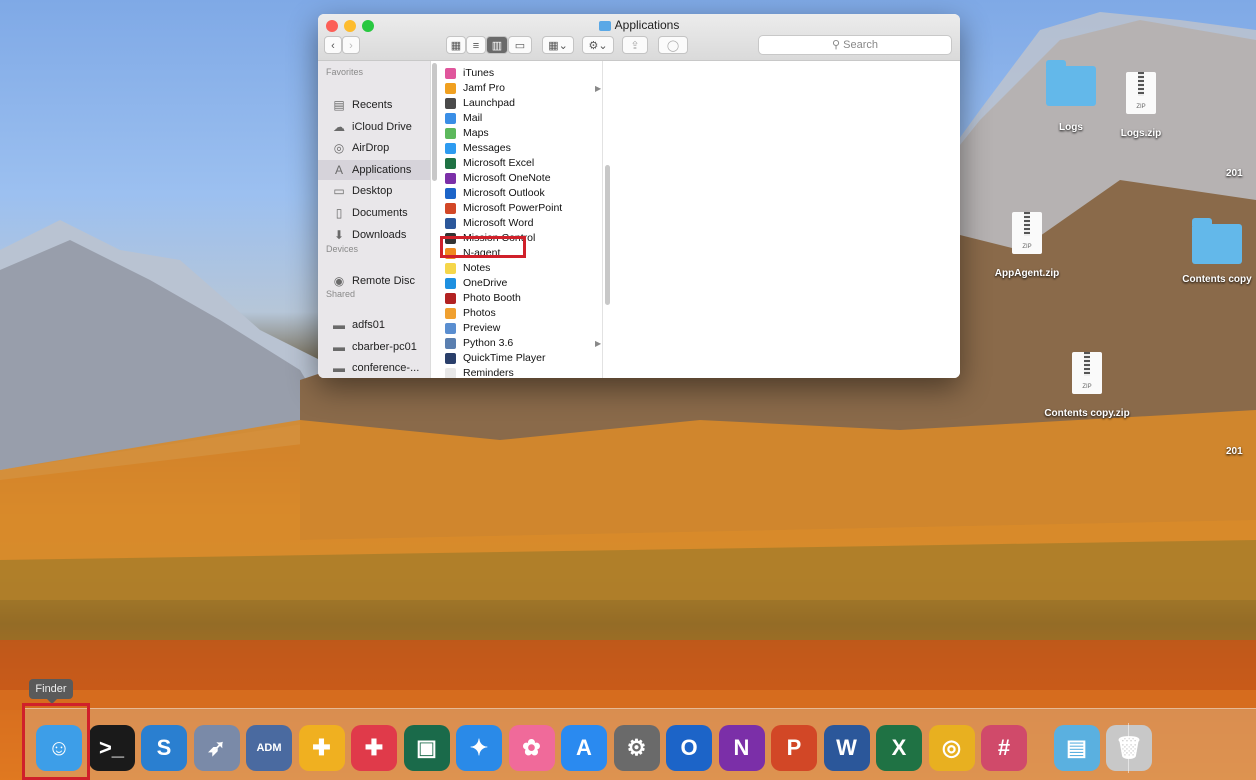 The image size is (1256, 780). Describe the element at coordinates (525, 103) in the screenshot. I see `app-item-launchpad: Launchpad` at that location.